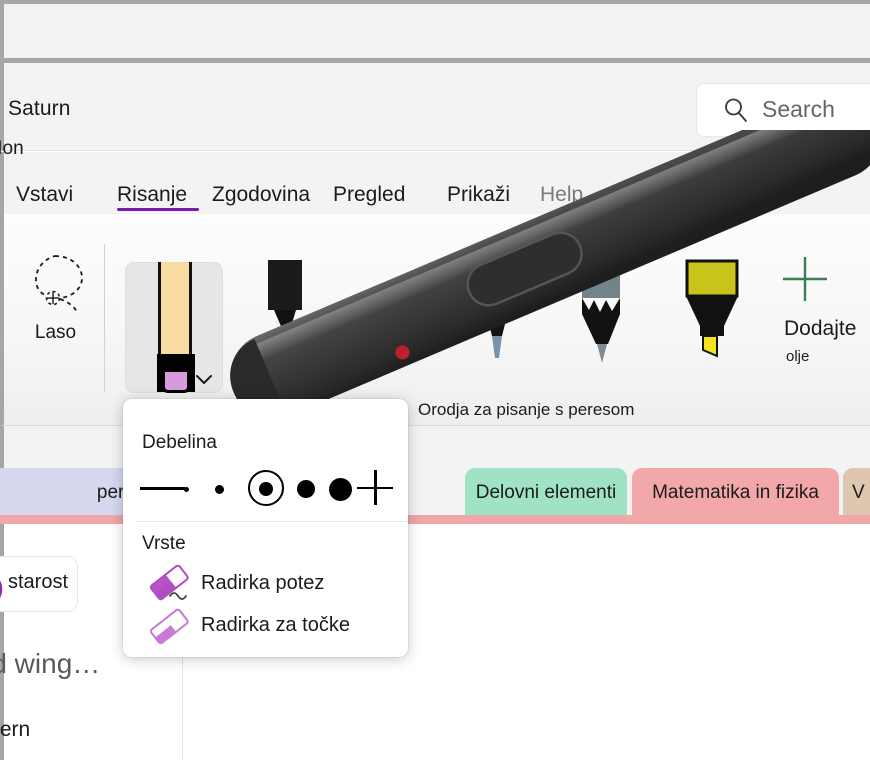 The width and height of the screenshot is (870, 760). Describe the element at coordinates (526, 409) in the screenshot. I see `pen-tools-caption: Orodja za pisanje s peresom` at that location.